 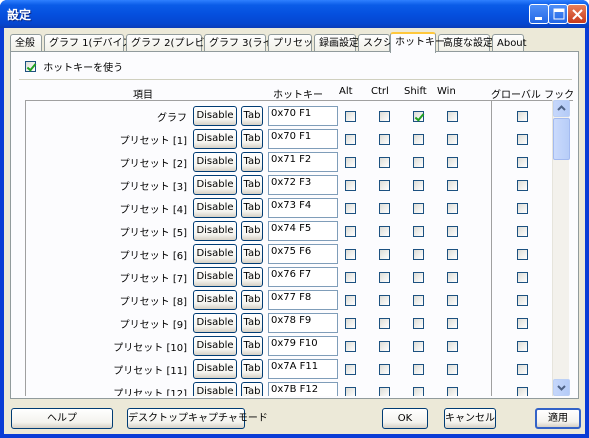 What do you see at coordinates (26, 43) in the screenshot?
I see `tab-general: 全般` at bounding box center [26, 43].